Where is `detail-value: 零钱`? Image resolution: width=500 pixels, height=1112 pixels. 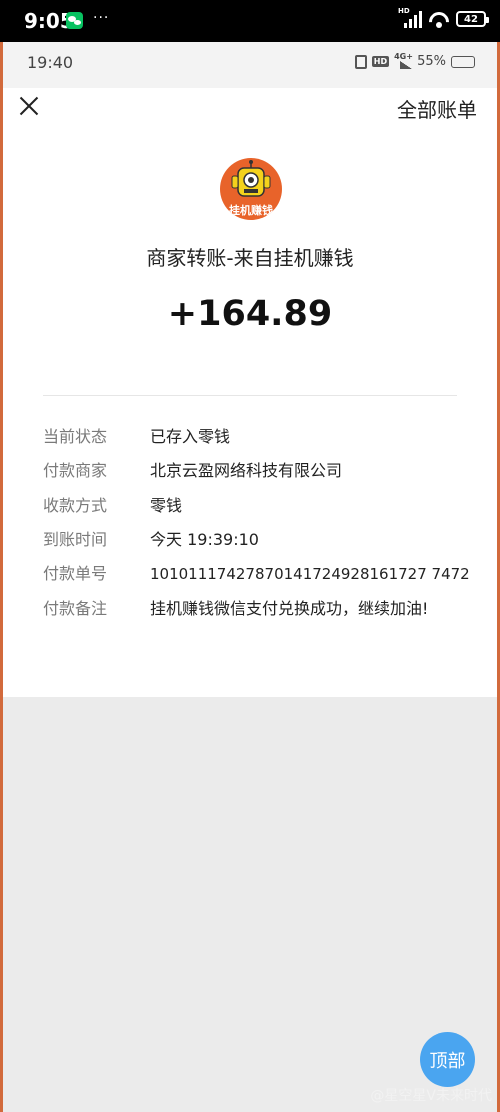 detail-value: 零钱 is located at coordinates (166, 505).